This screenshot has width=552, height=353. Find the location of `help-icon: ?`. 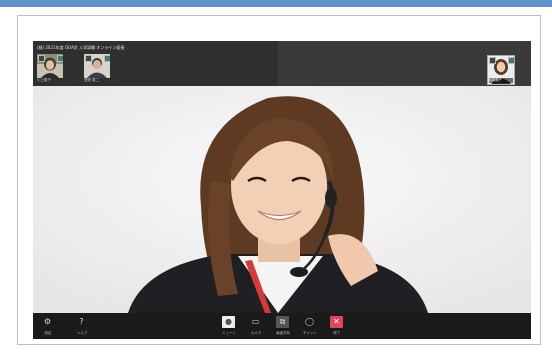

help-icon: ? is located at coordinates (81, 321).